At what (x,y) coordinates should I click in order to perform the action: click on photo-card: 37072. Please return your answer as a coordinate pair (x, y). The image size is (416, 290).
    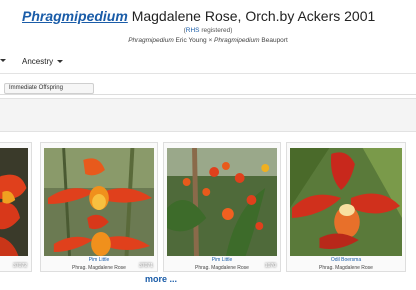
    Looking at the image, I should click on (16, 207).